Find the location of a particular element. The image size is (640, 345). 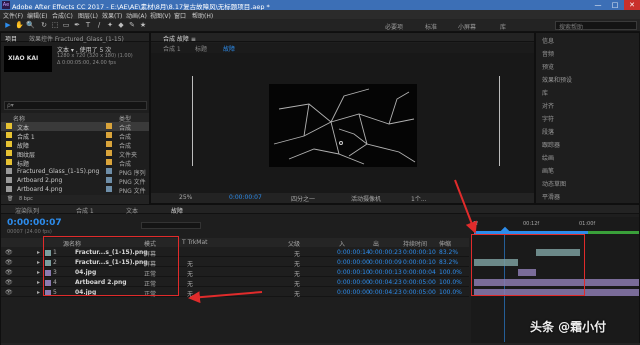

watermark: 头条 @霜小付 is located at coordinates (568, 327).